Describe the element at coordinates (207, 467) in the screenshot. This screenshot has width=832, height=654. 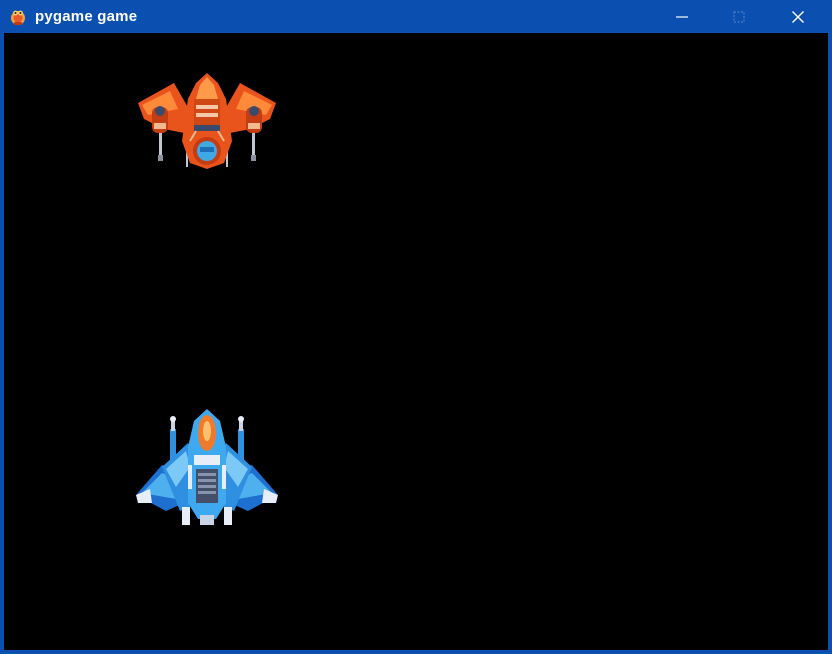
I see `player-ship-sprite` at that location.